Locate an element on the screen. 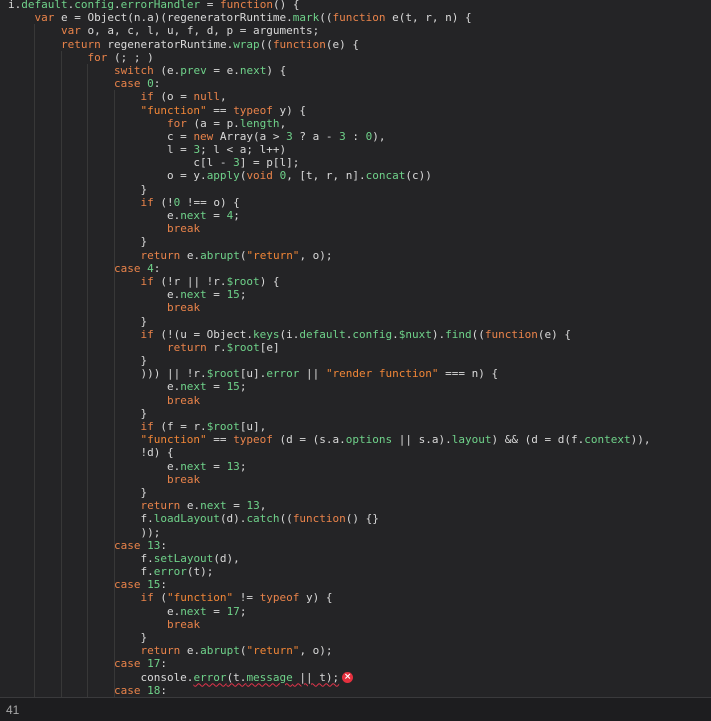  code-token: )), is located at coordinates (640, 440).